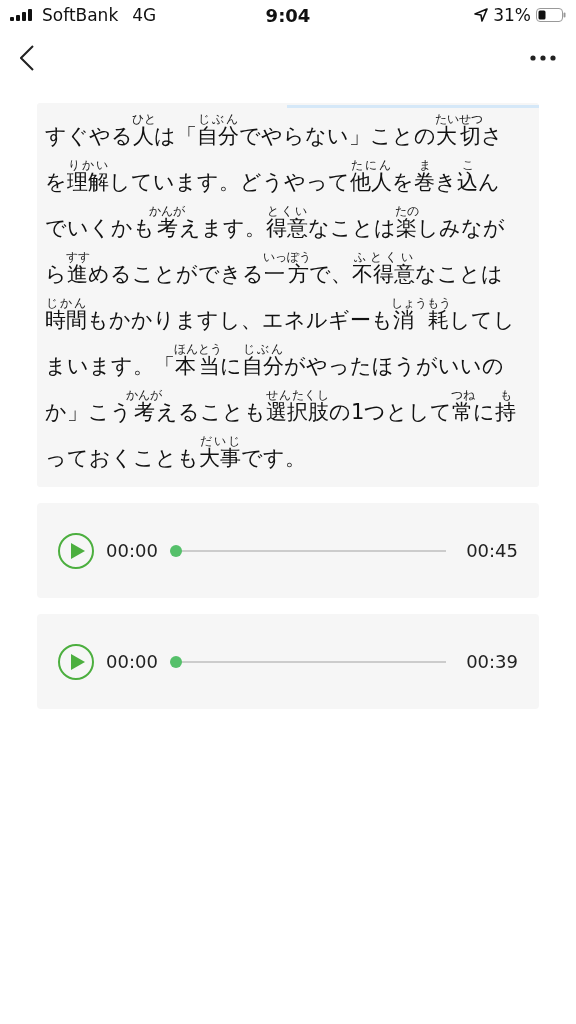  I want to click on duration-time: 00:39, so click(492, 661).